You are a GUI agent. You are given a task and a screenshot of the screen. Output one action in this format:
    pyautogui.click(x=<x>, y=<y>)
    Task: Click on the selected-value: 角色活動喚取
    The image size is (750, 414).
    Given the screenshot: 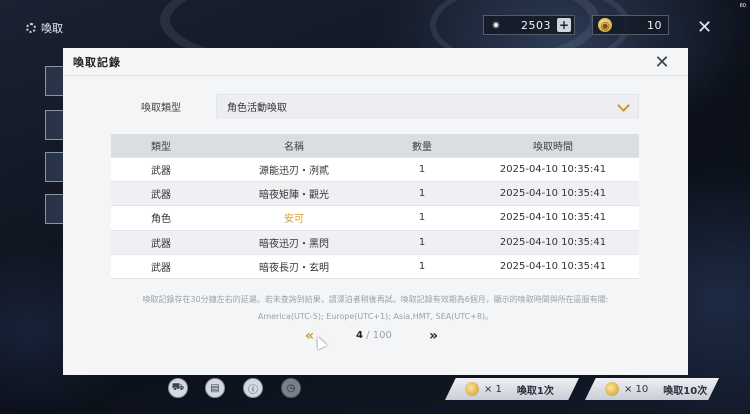 What is the action you would take?
    pyautogui.click(x=257, y=108)
    